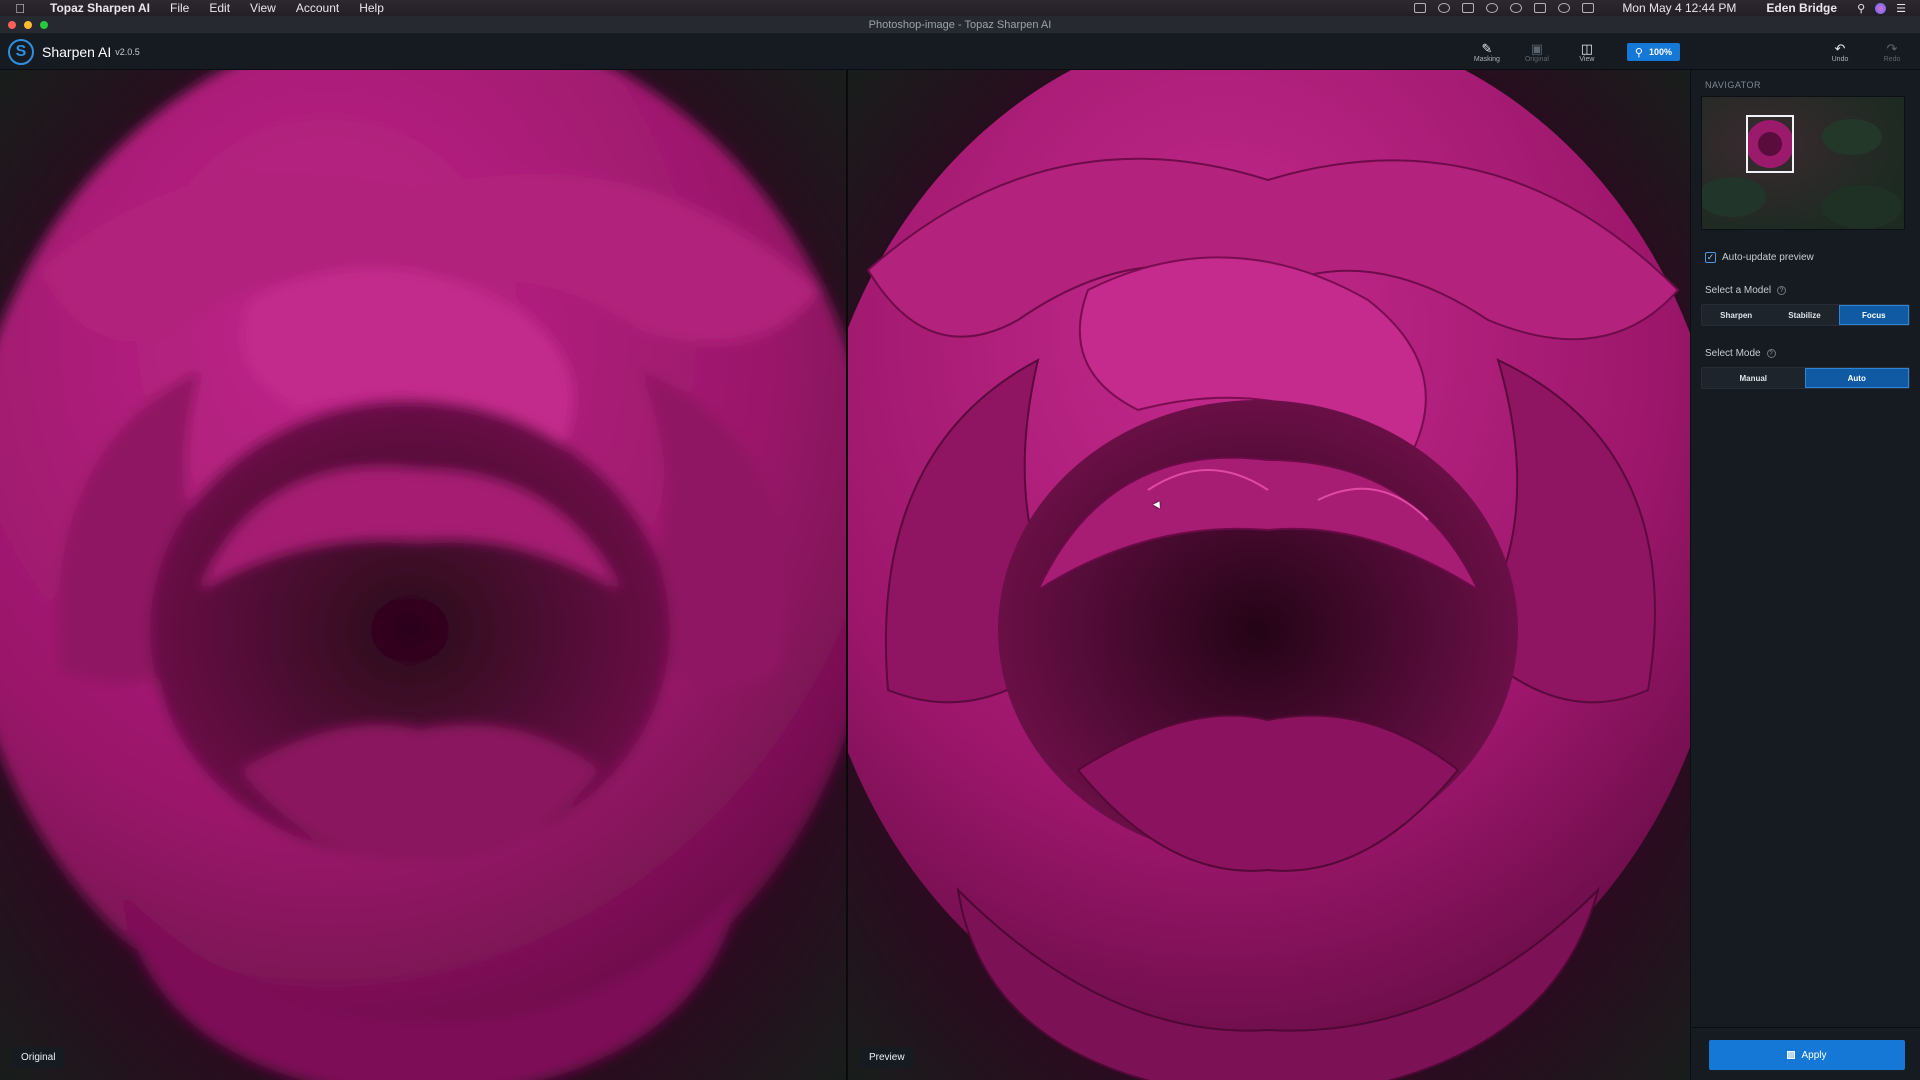 This screenshot has width=1920, height=1080. What do you see at coordinates (1679, 8) in the screenshot?
I see `menubar-clock: Mon May 4 12:44 PM` at bounding box center [1679, 8].